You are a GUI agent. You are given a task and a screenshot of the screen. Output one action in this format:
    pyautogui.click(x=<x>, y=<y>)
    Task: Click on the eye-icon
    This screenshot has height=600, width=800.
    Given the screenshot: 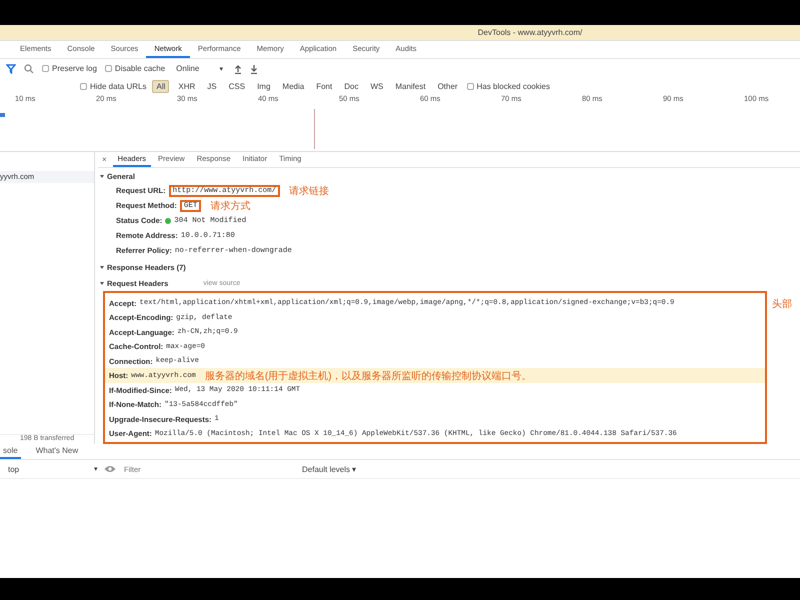 What is the action you would take?
    pyautogui.click(x=110, y=469)
    